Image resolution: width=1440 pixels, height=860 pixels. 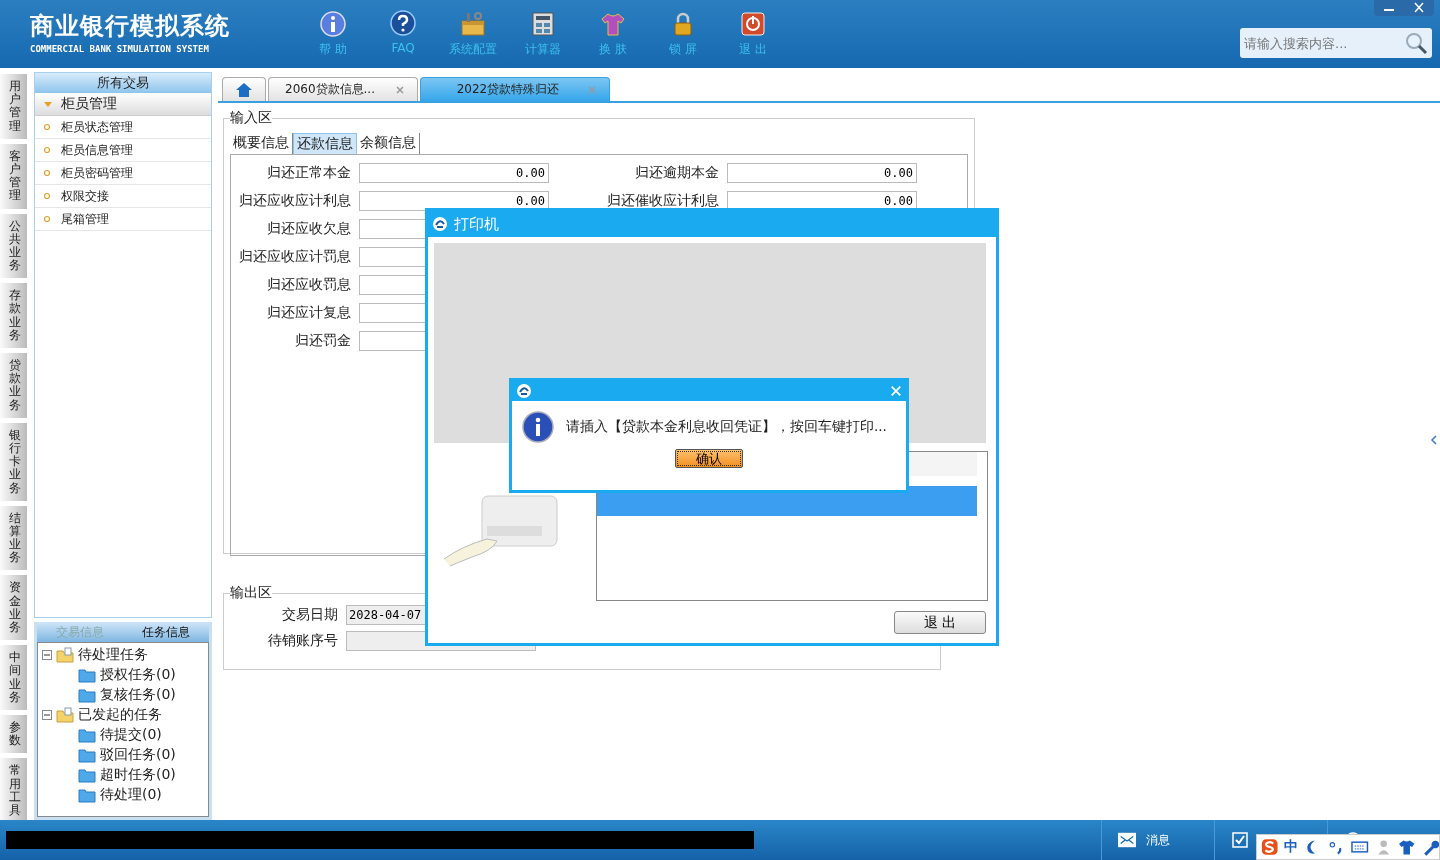 What do you see at coordinates (308, 173) in the screenshot?
I see `field-label: 归还正常本金` at bounding box center [308, 173].